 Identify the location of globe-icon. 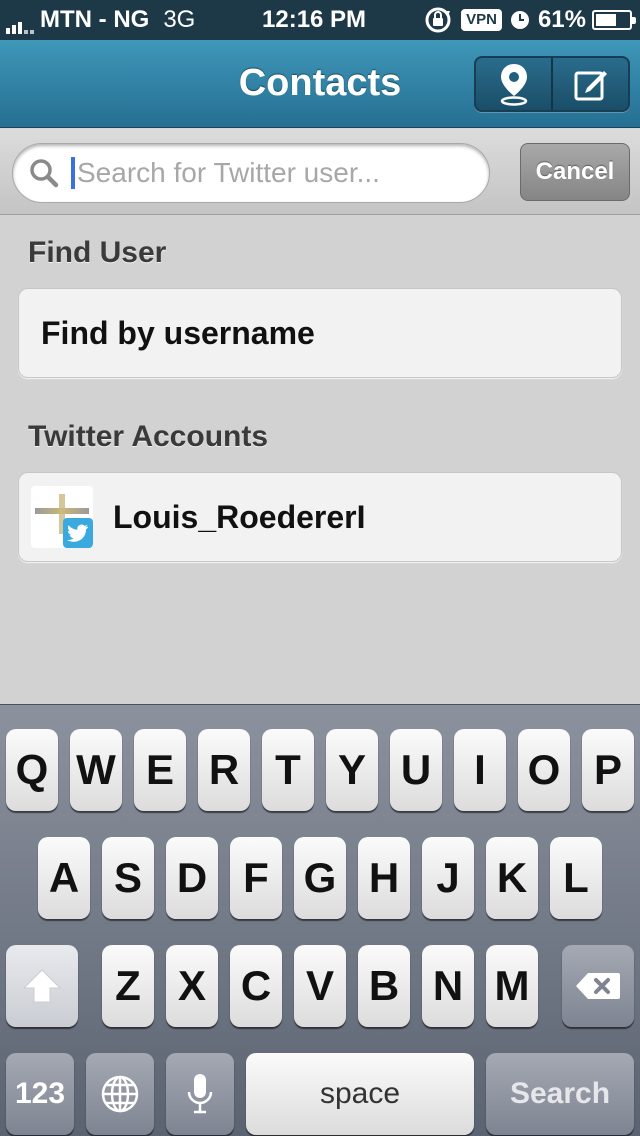
(120, 1094).